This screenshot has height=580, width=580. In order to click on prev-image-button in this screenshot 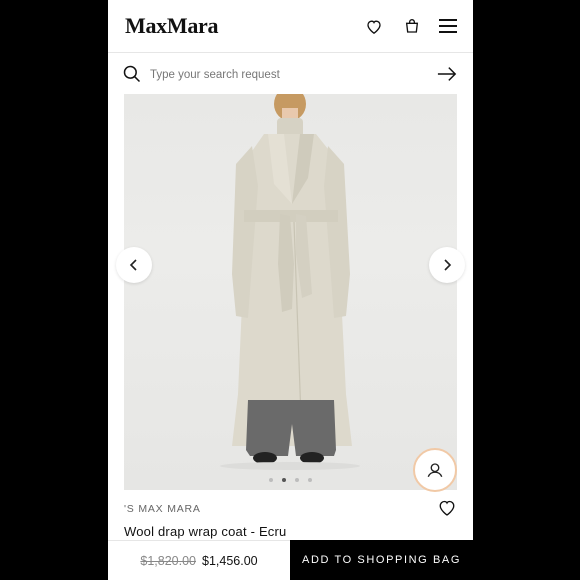, I will do `click(134, 265)`.